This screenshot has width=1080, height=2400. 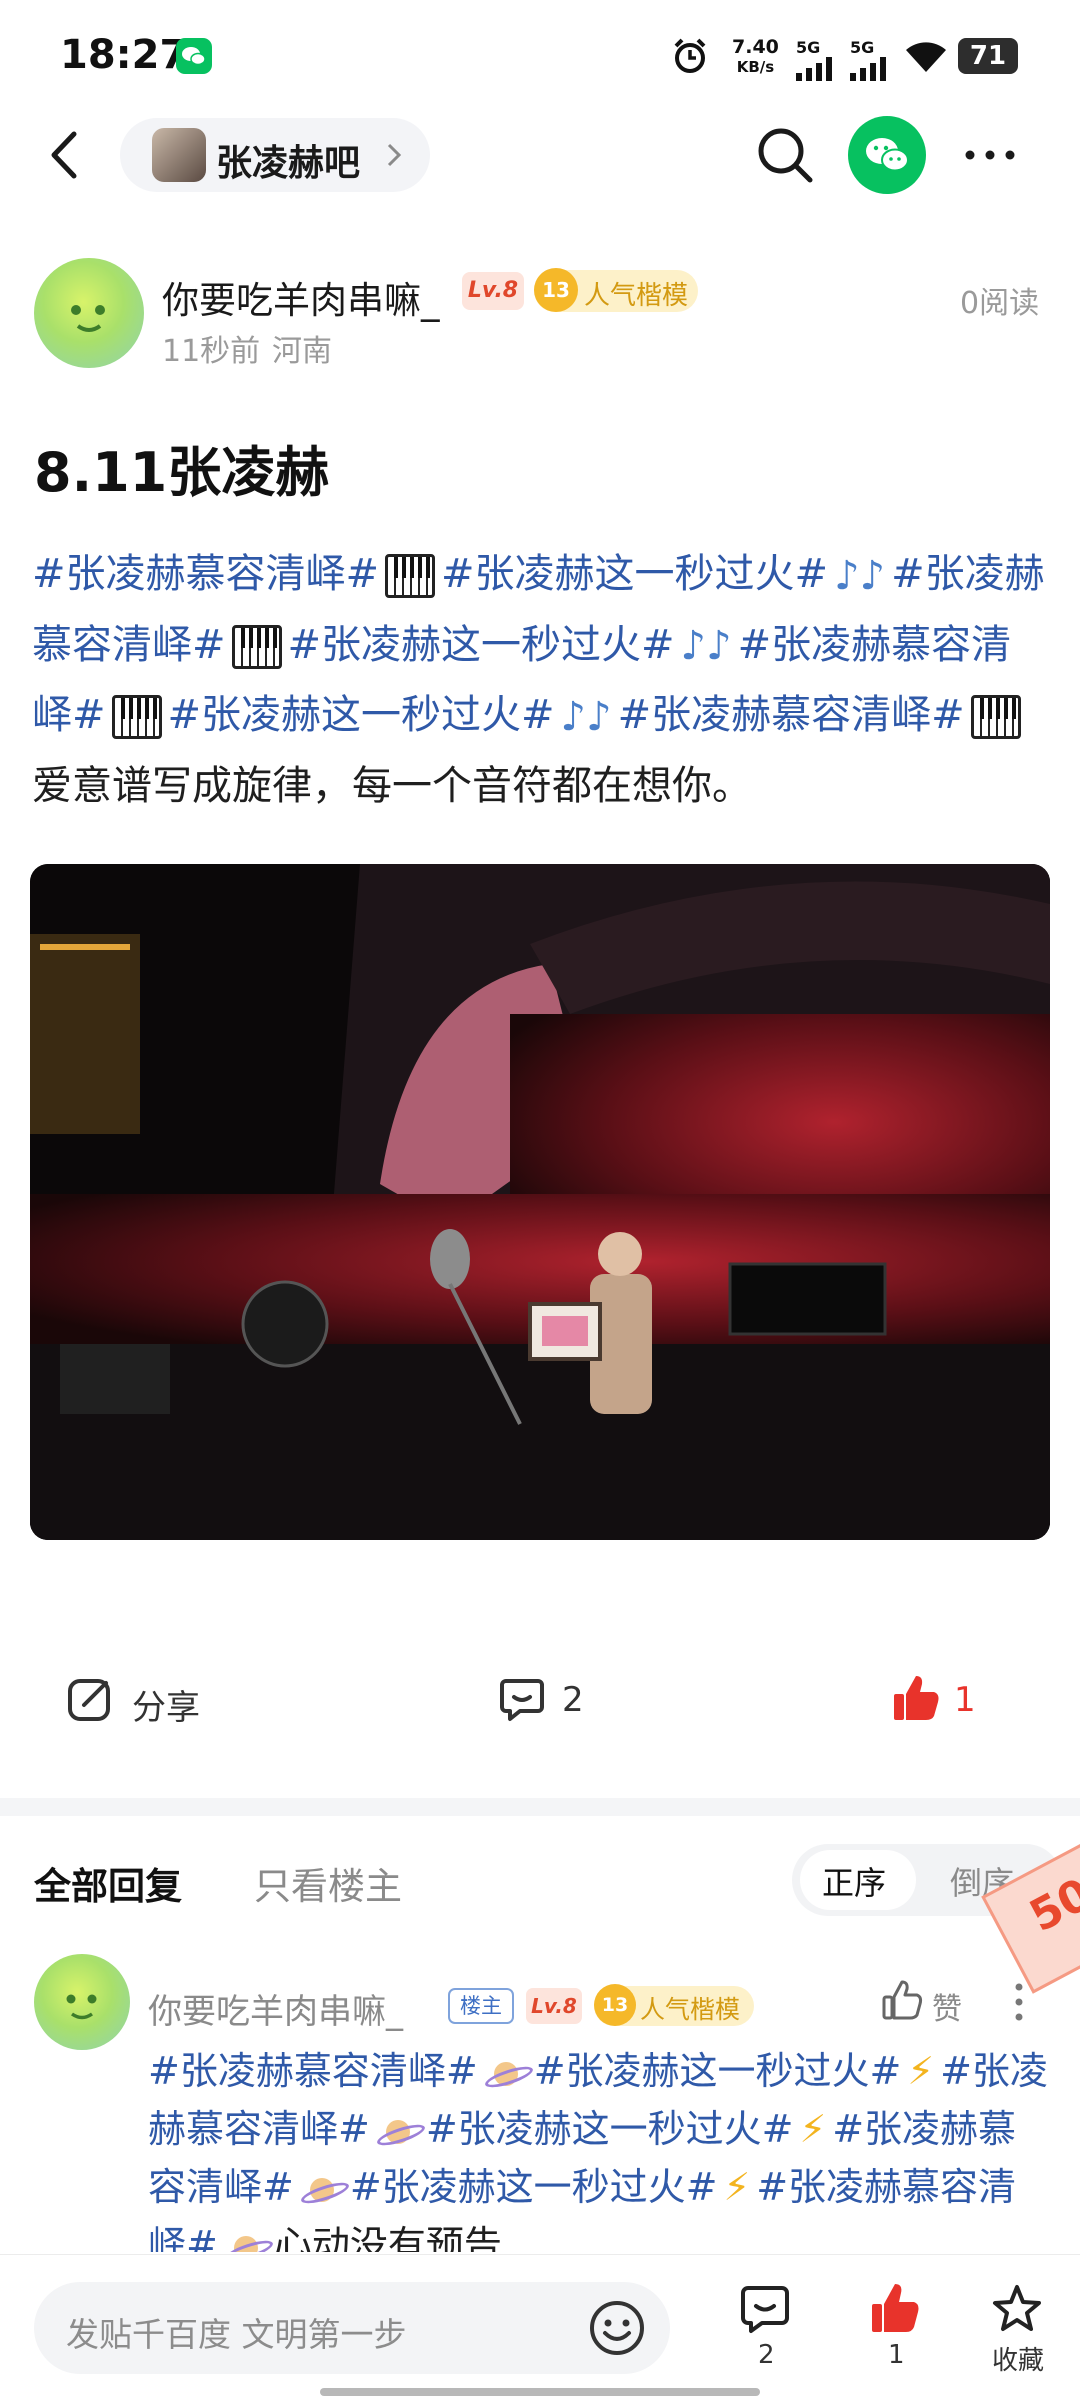 I want to click on section-divider, so click(x=540, y=1807).